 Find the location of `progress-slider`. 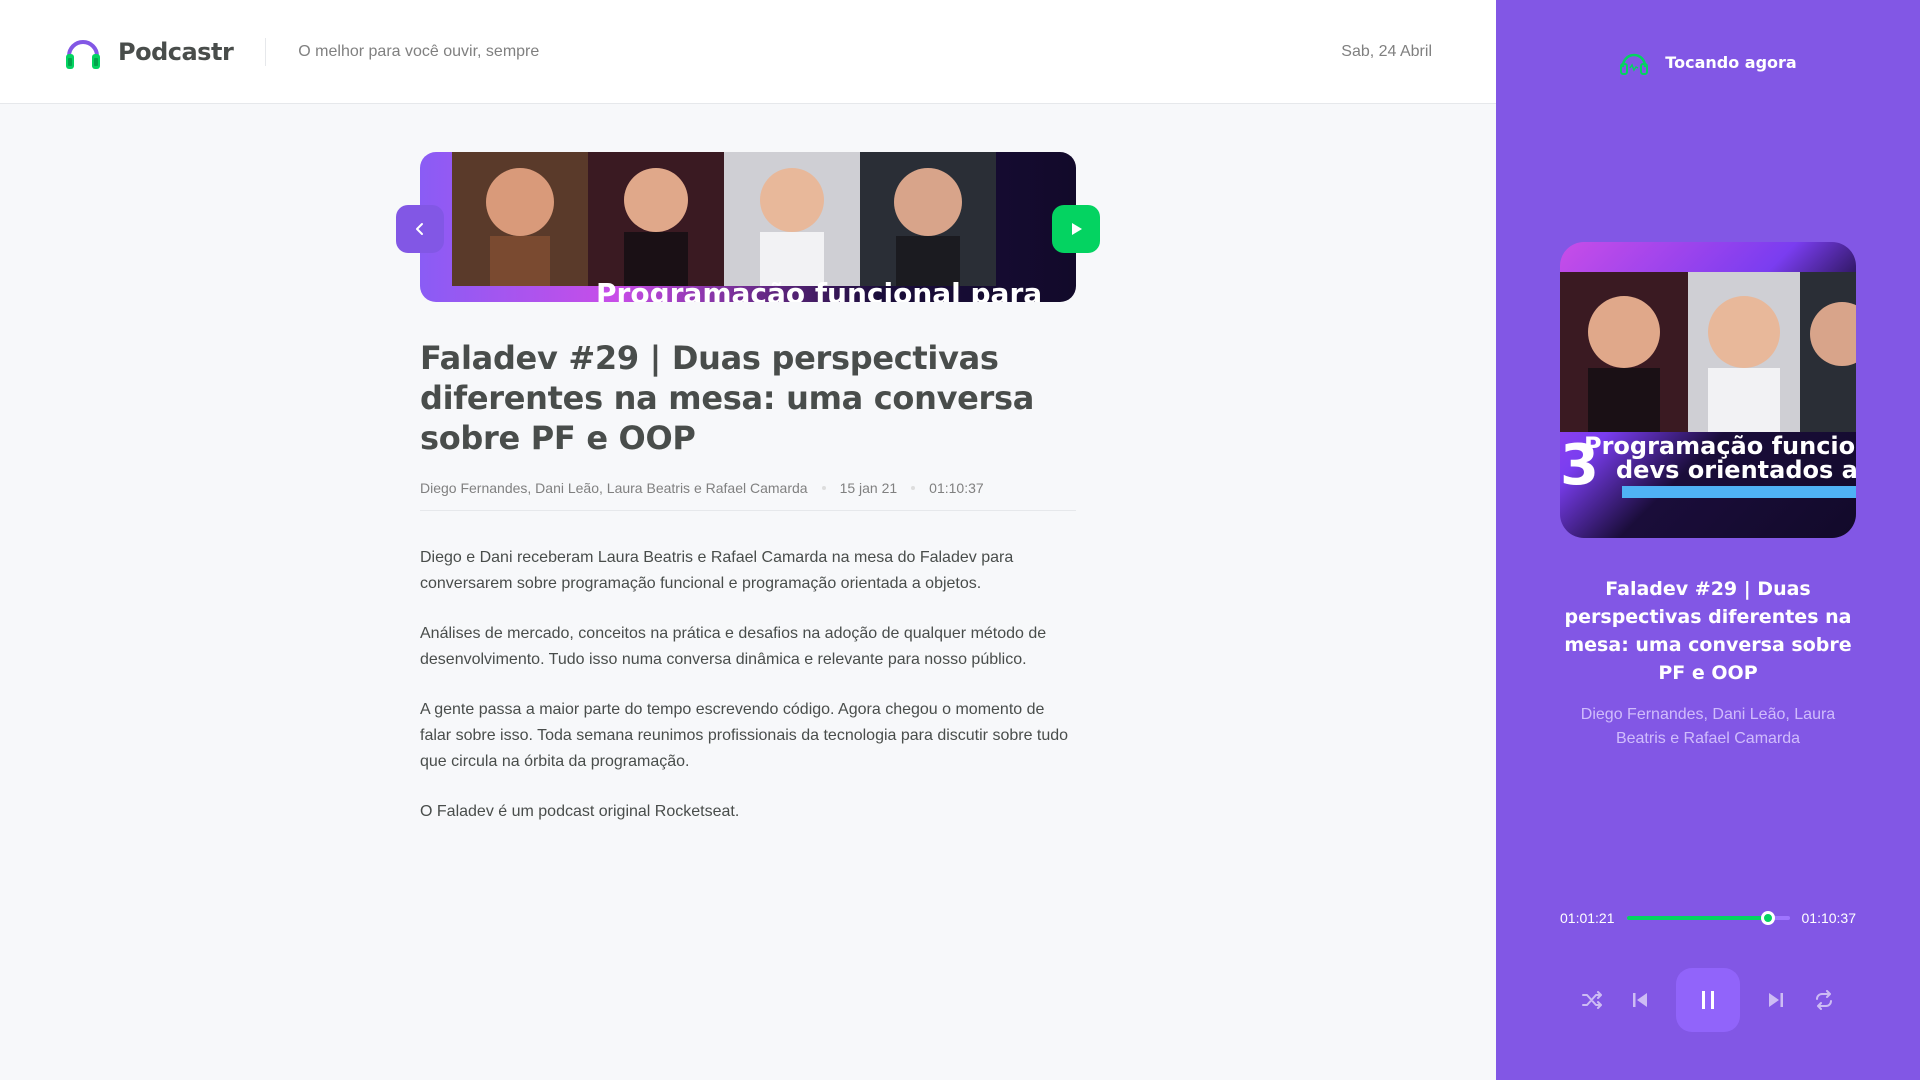

progress-slider is located at coordinates (1708, 918).